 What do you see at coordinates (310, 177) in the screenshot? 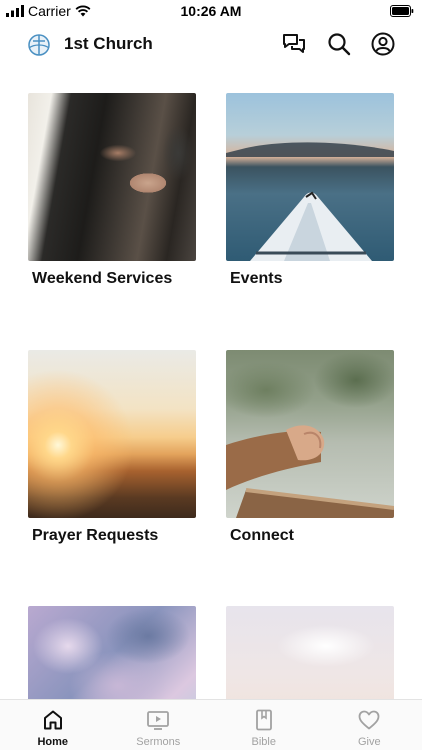
I see `kayak-lake-photo` at bounding box center [310, 177].